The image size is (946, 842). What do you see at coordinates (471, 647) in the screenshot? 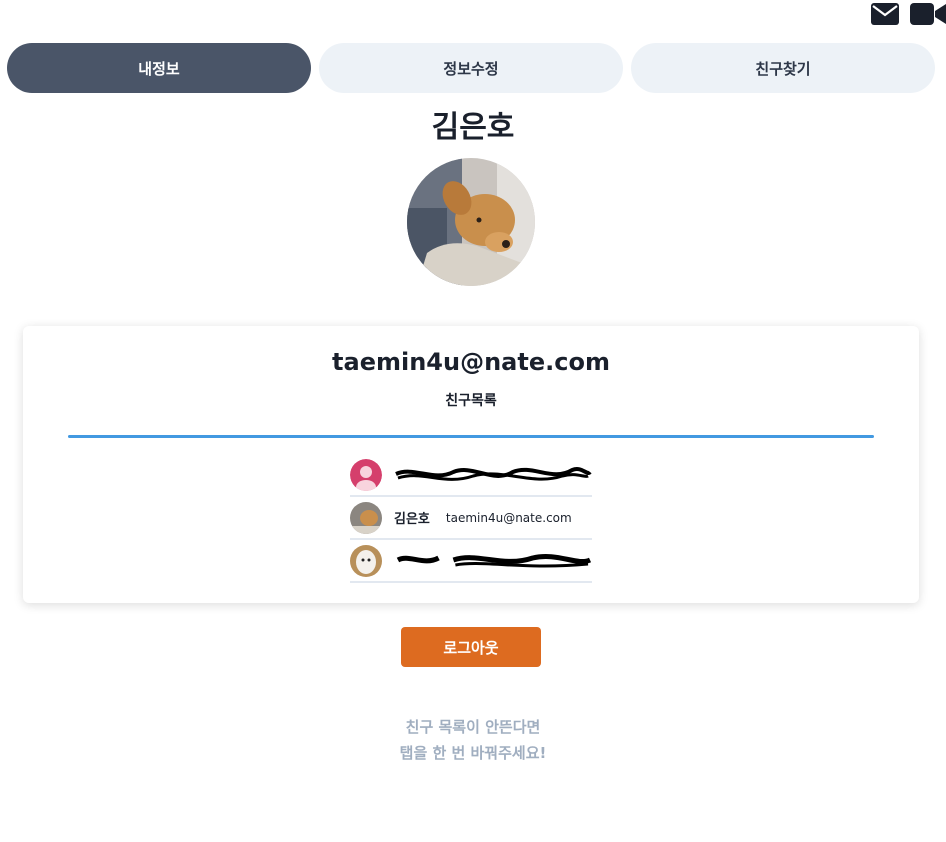
I see `logout-button: 로그아웃` at bounding box center [471, 647].